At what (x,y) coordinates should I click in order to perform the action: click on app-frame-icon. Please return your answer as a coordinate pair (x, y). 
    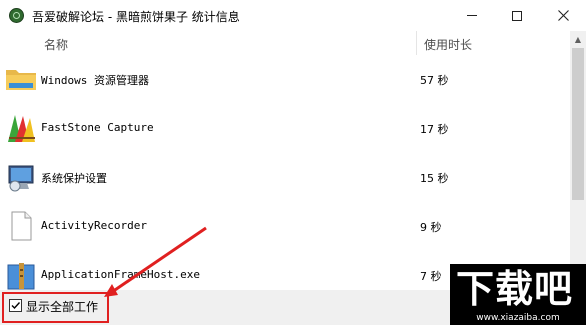
    Looking at the image, I should click on (21, 276).